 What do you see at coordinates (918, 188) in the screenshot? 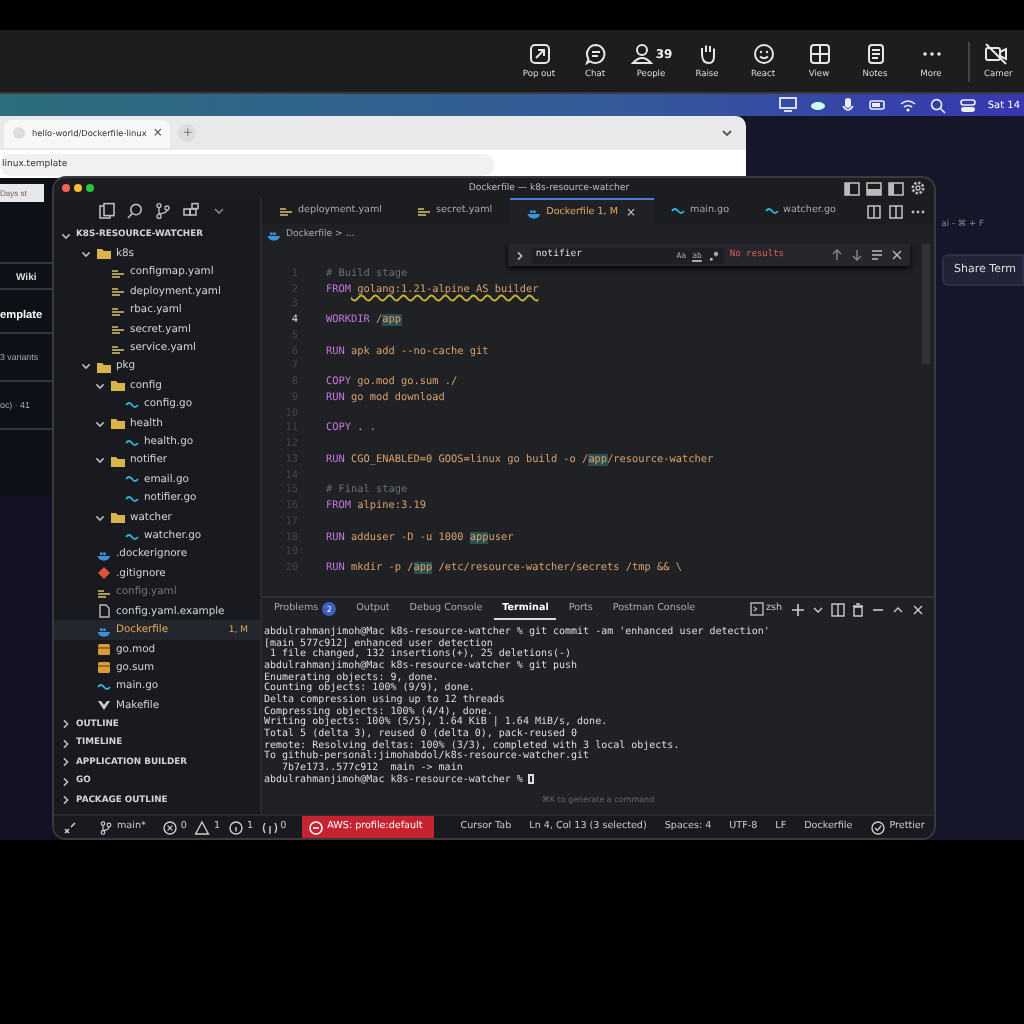
I see `settings-icon` at bounding box center [918, 188].